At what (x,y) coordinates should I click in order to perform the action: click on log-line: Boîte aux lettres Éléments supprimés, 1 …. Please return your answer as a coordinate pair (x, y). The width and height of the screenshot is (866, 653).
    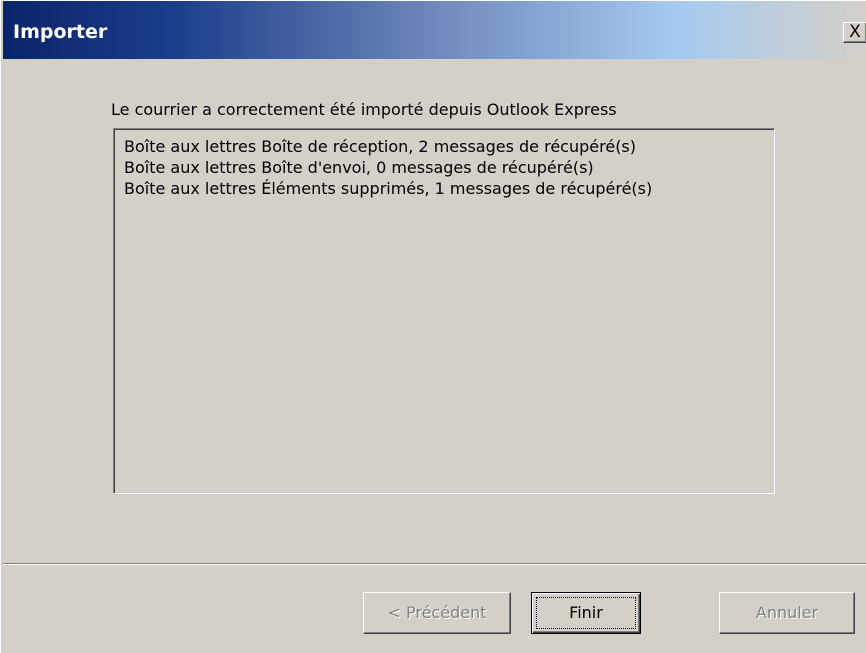
    Looking at the image, I should click on (388, 188).